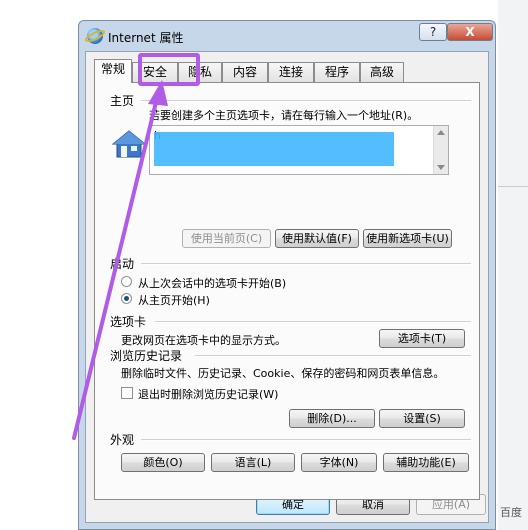 The width and height of the screenshot is (528, 530). Describe the element at coordinates (120, 260) in the screenshot. I see `annotation-arrow` at that location.